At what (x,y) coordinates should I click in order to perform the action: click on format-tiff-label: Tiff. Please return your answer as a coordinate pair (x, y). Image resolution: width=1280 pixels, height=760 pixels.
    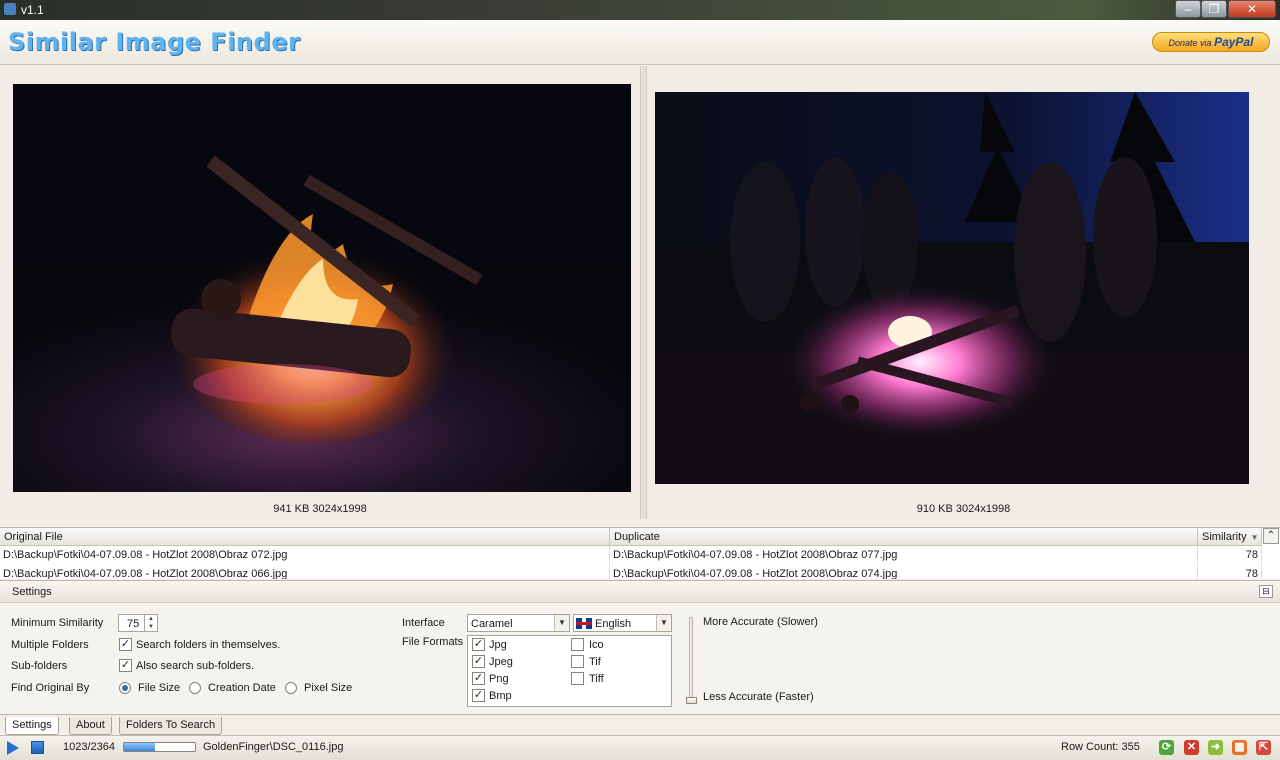
    Looking at the image, I should click on (596, 679).